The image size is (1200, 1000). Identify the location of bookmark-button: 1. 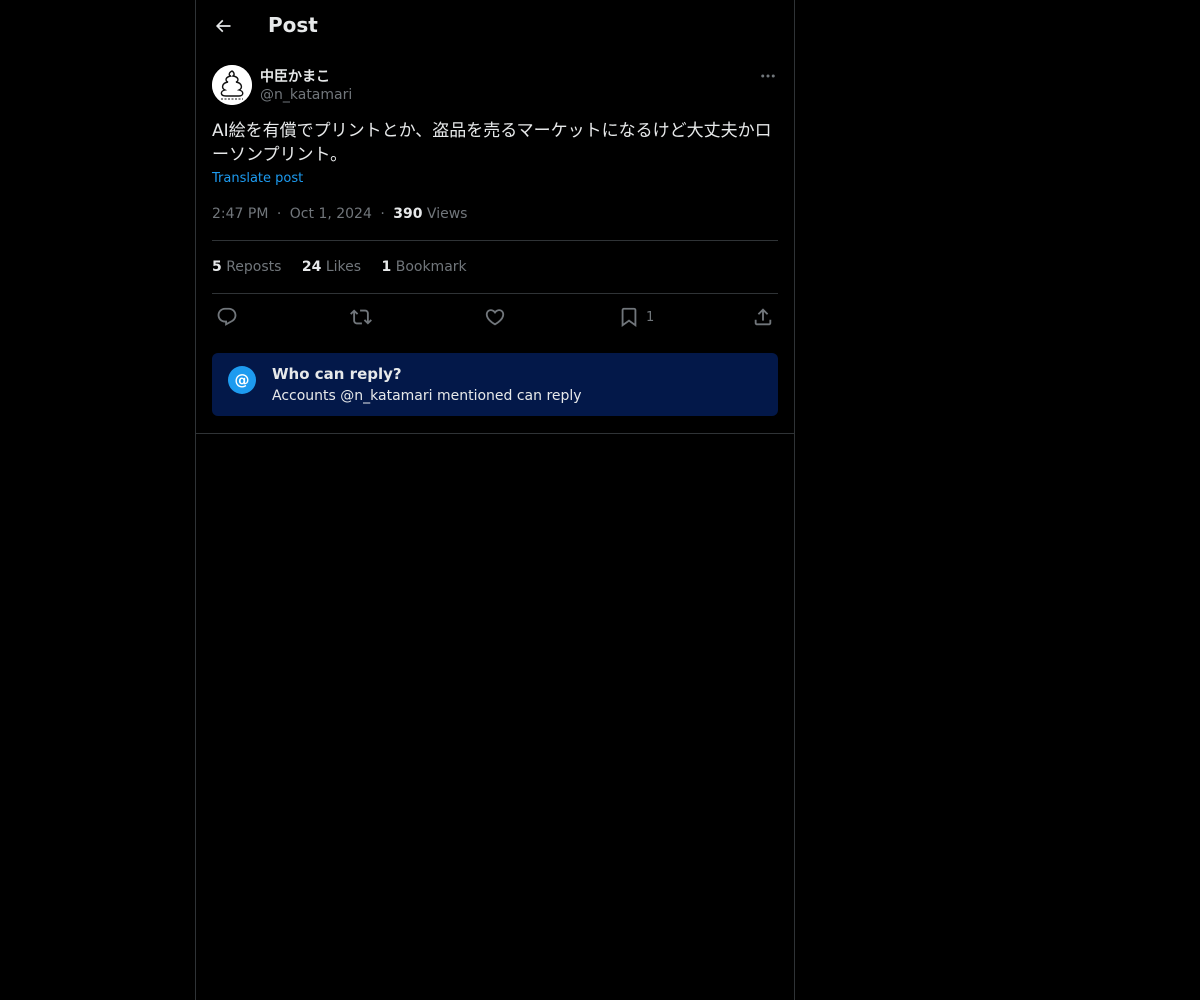
(636, 317).